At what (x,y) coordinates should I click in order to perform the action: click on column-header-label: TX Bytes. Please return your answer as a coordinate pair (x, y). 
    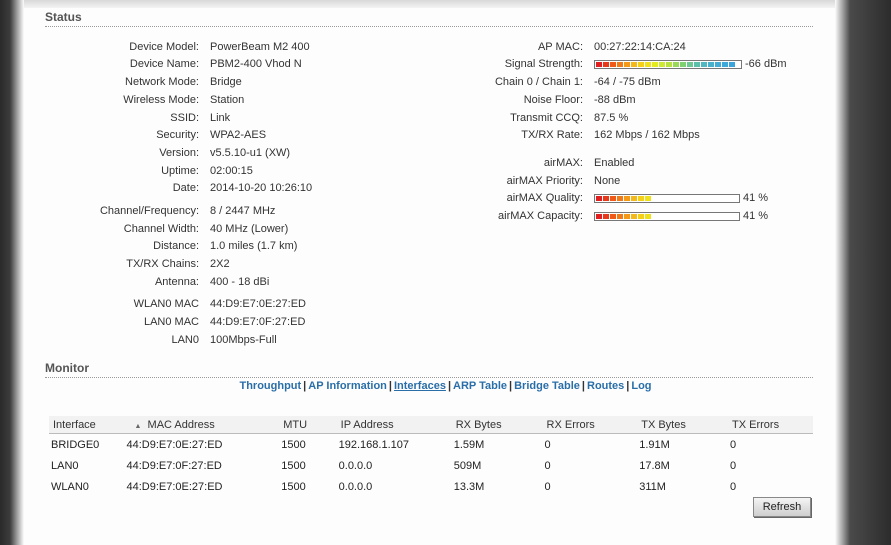
    Looking at the image, I should click on (663, 424).